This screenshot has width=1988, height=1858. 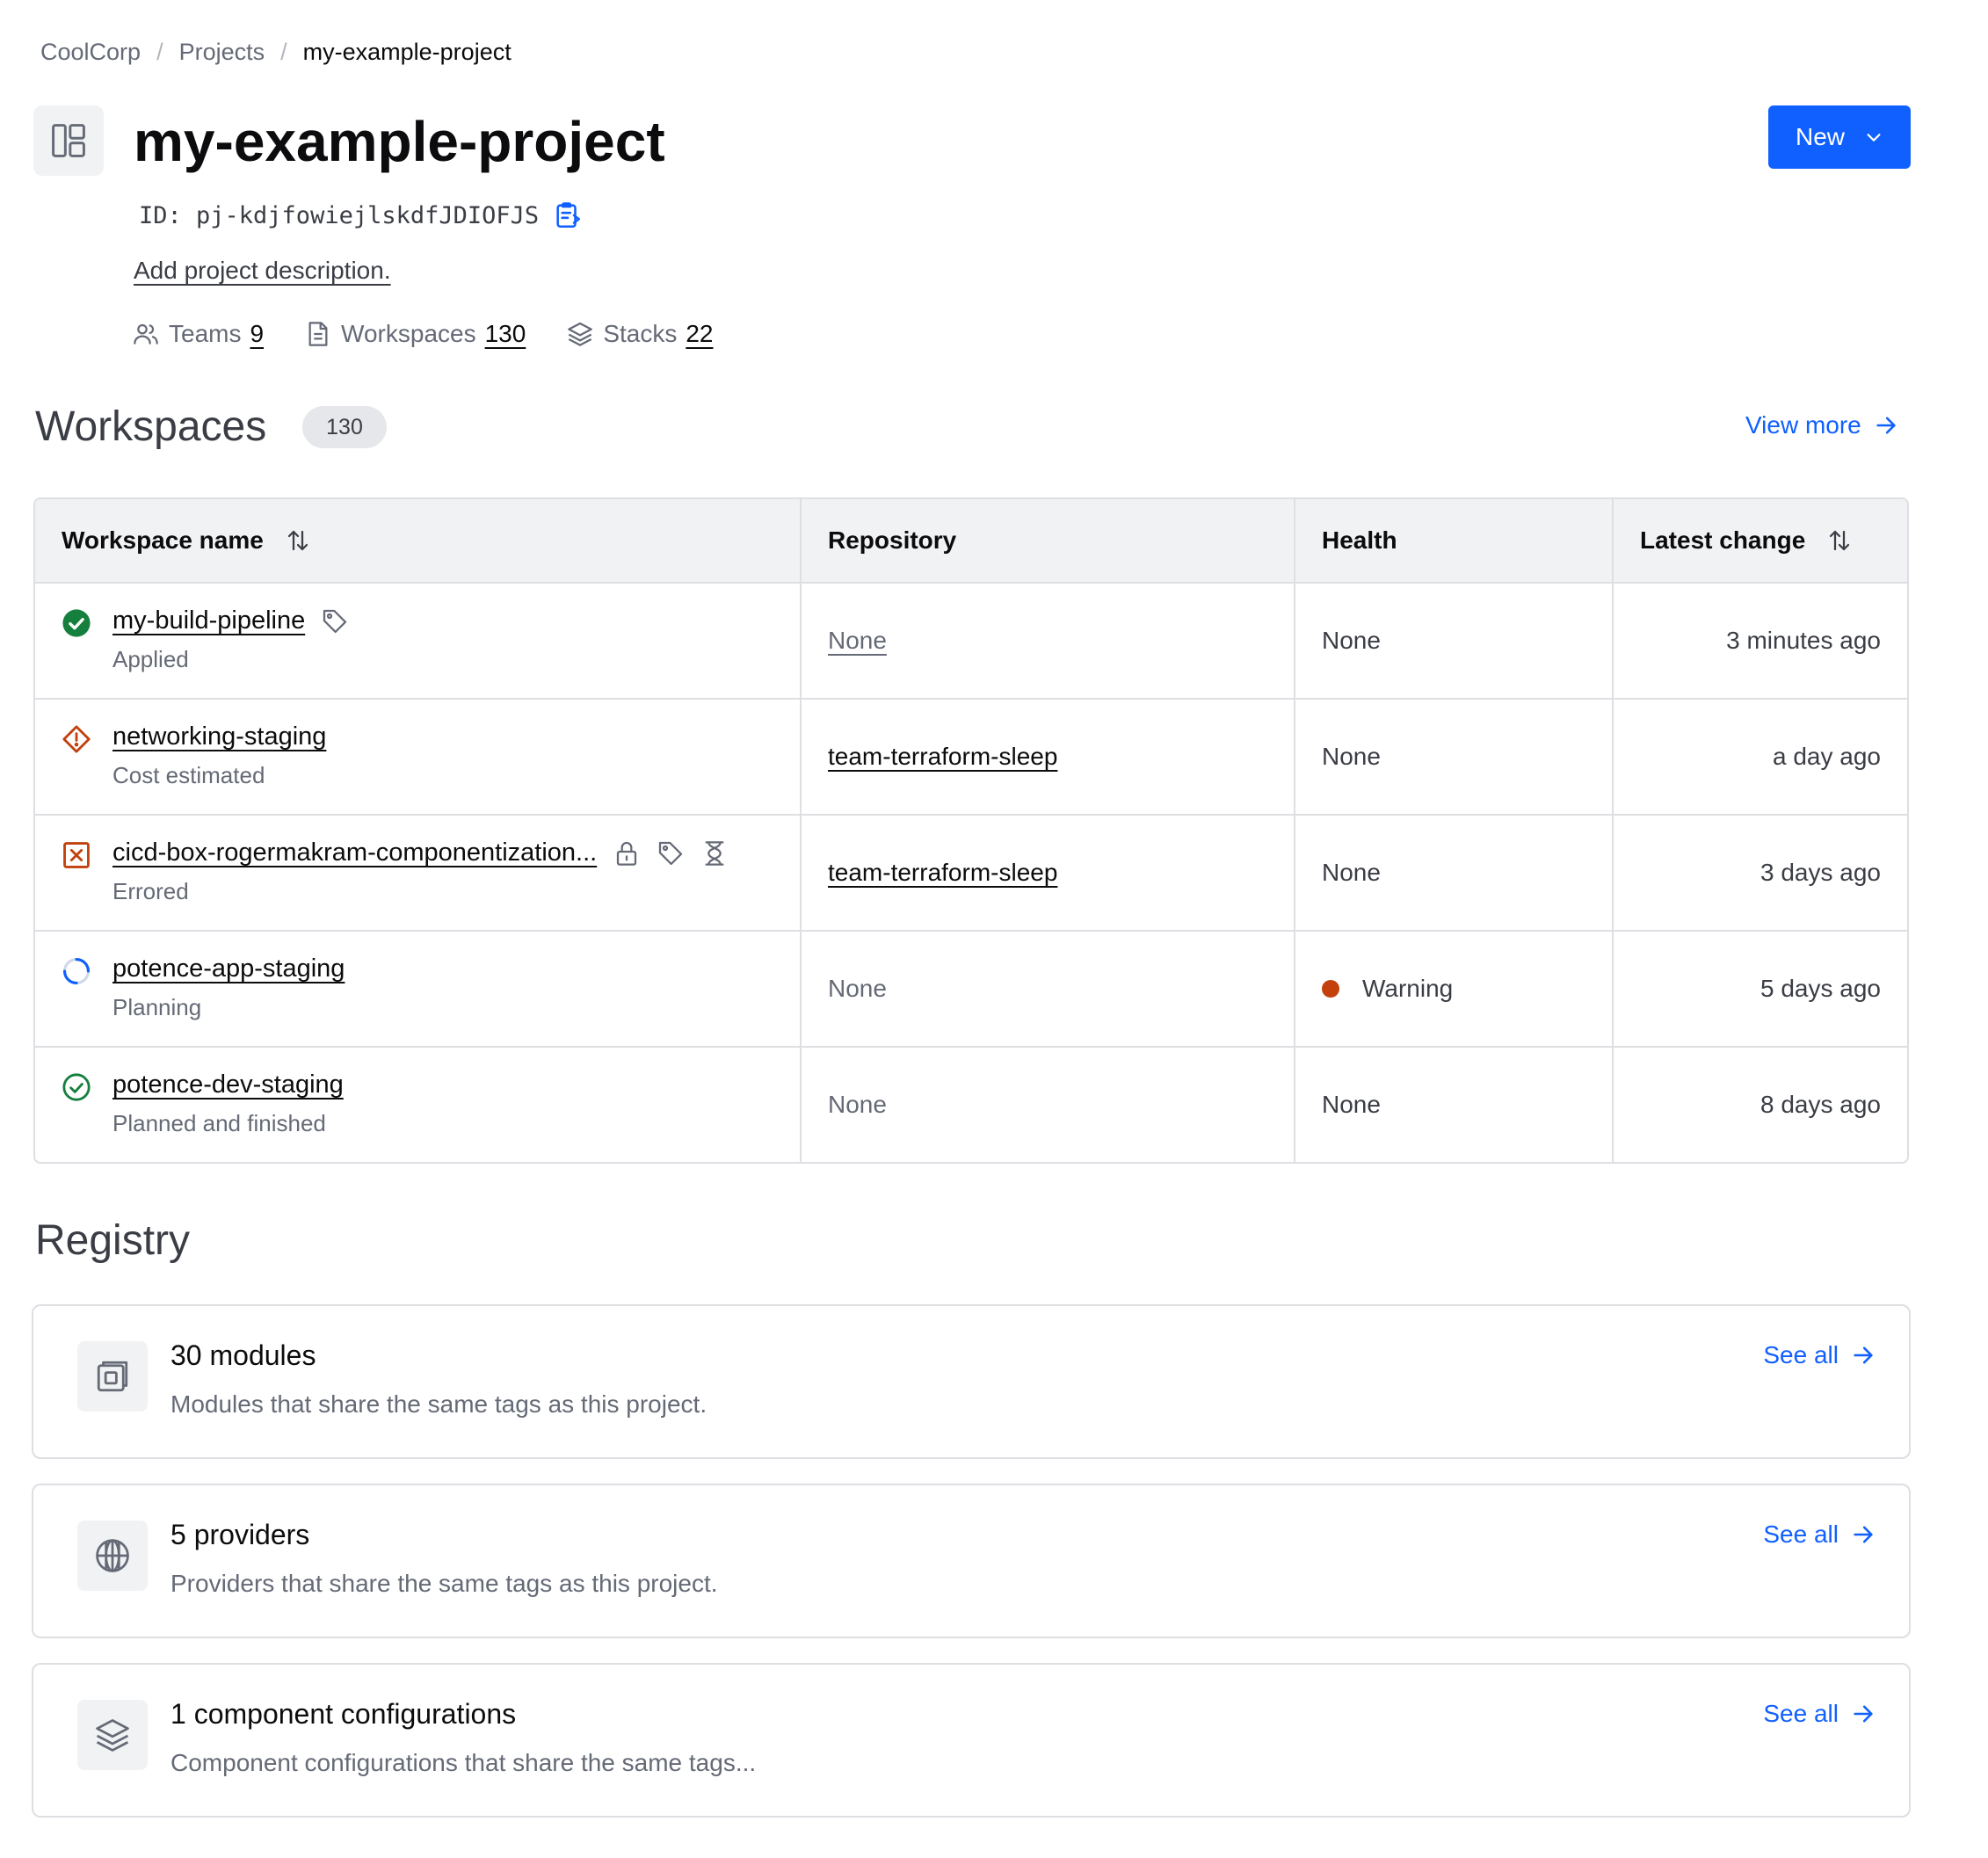 I want to click on breadcrumb-projects: Projects, so click(x=222, y=53).